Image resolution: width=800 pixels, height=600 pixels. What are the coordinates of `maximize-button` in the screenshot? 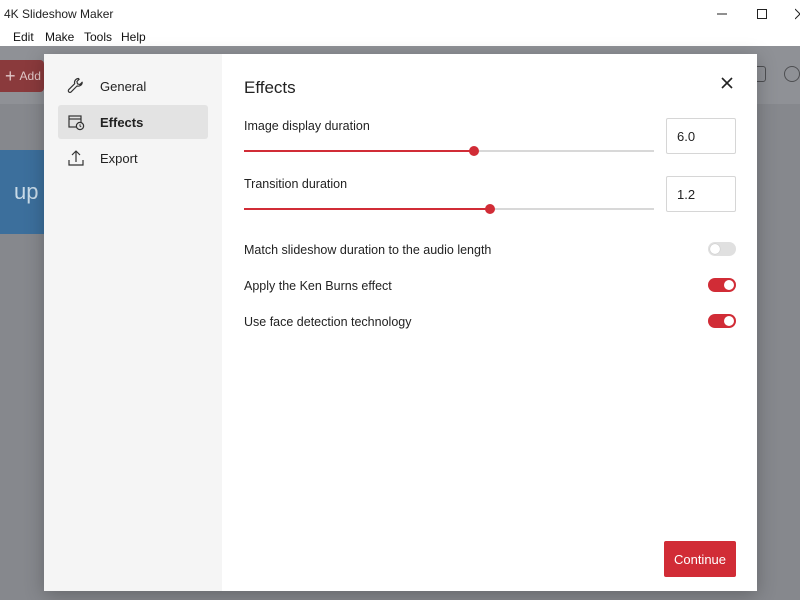 It's located at (762, 14).